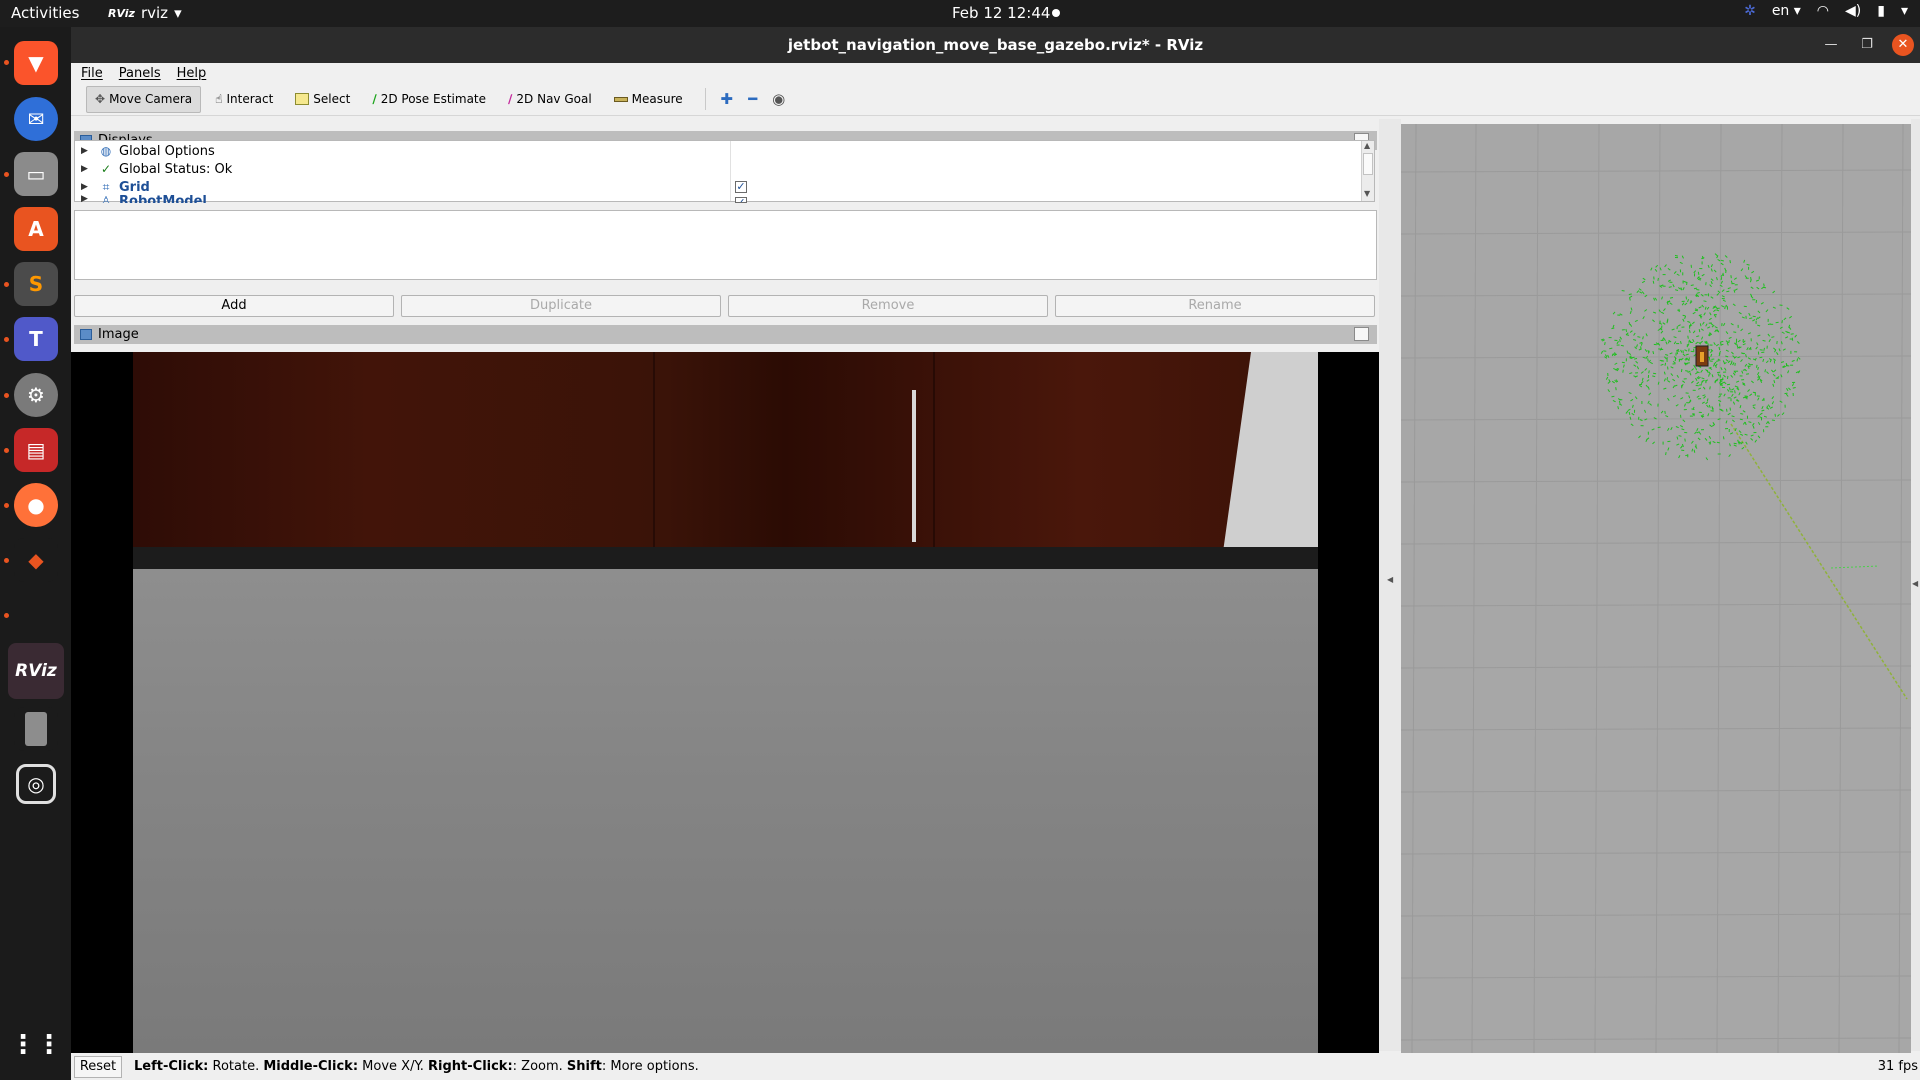  I want to click on wall-seam, so click(654, 449).